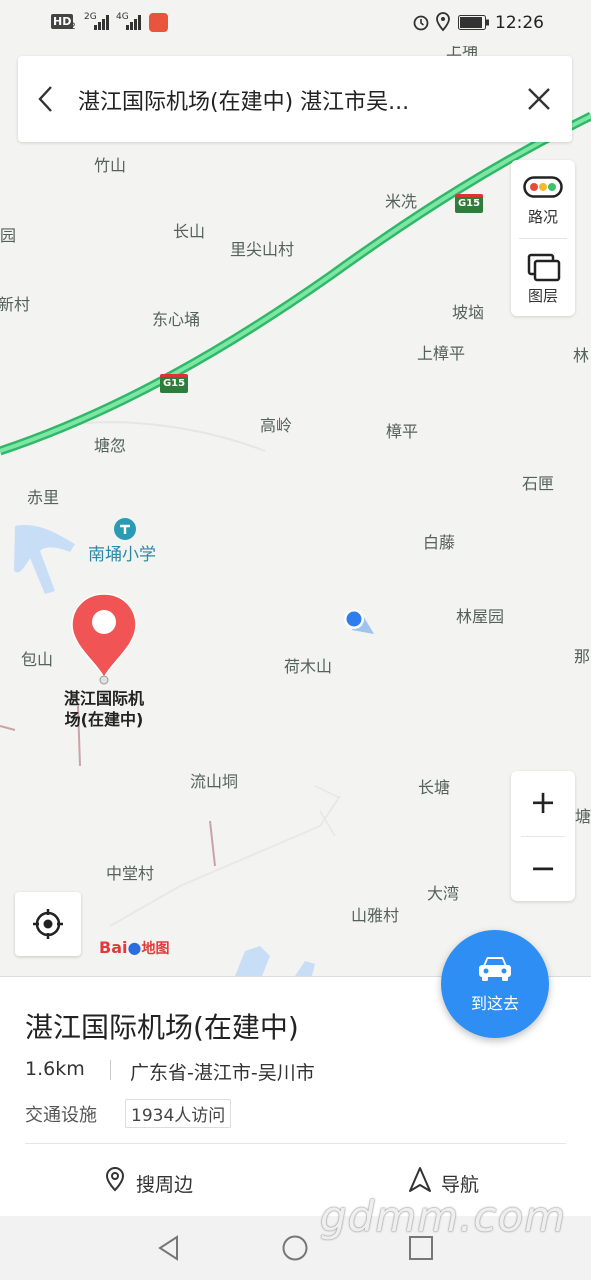  I want to click on place-label: 林, so click(581, 355).